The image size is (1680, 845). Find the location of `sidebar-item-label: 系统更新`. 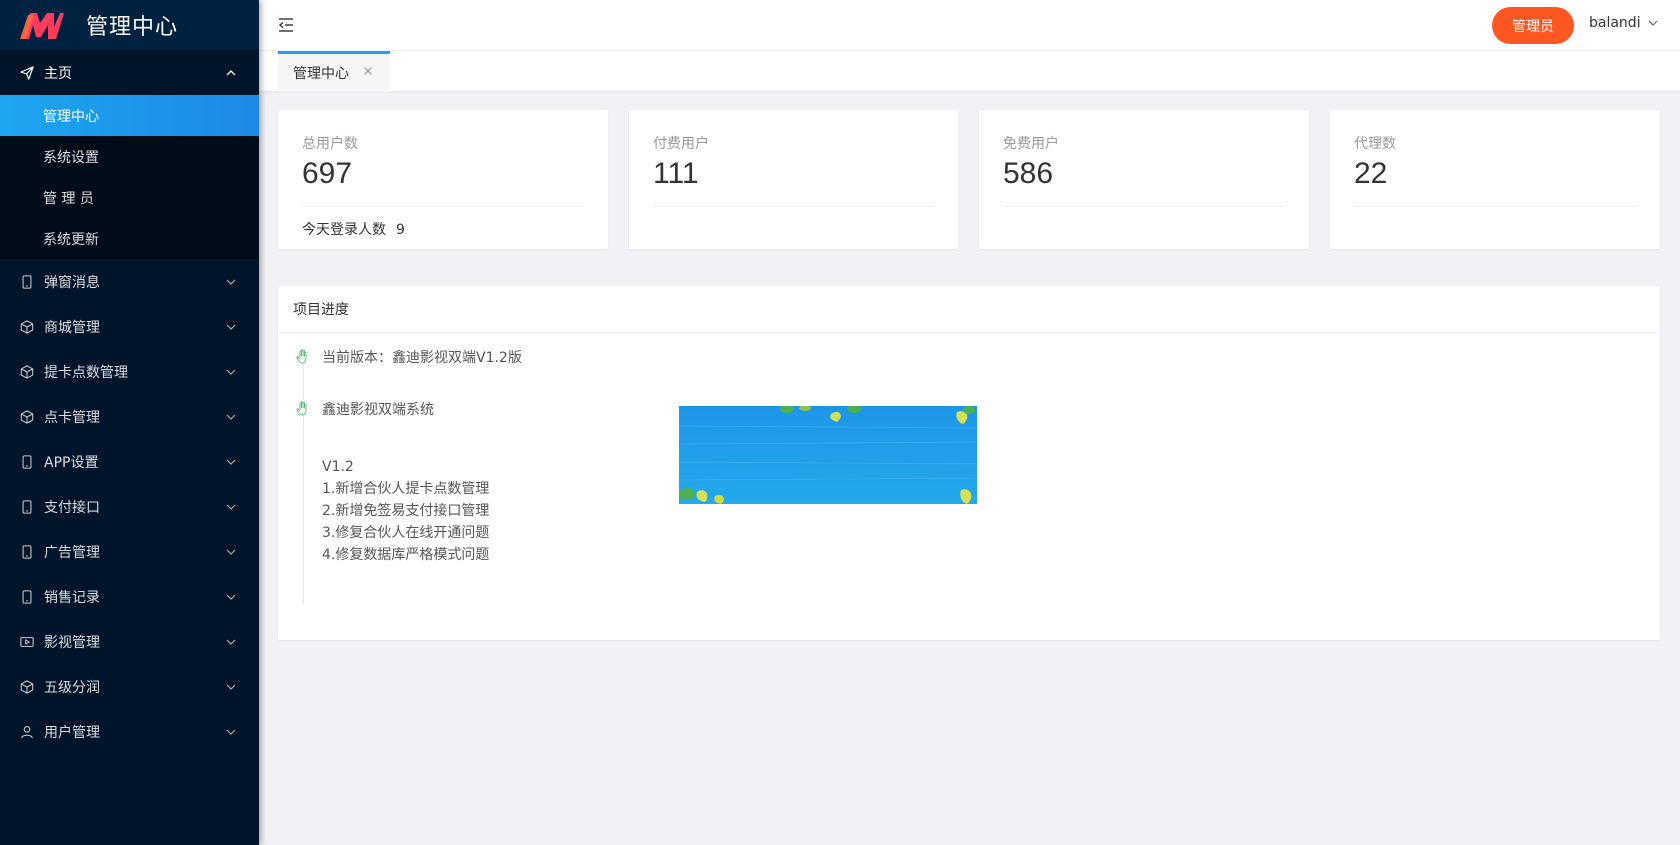

sidebar-item-label: 系统更新 is located at coordinates (71, 239).